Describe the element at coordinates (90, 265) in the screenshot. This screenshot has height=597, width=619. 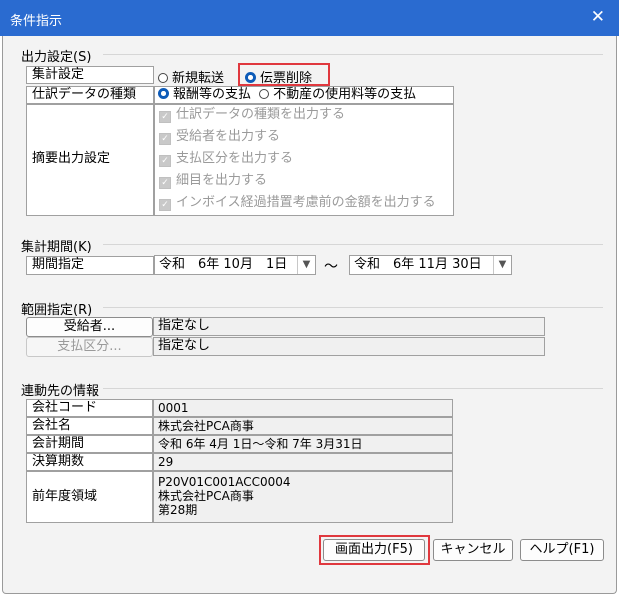
I see `period-label: 期間指定` at that location.